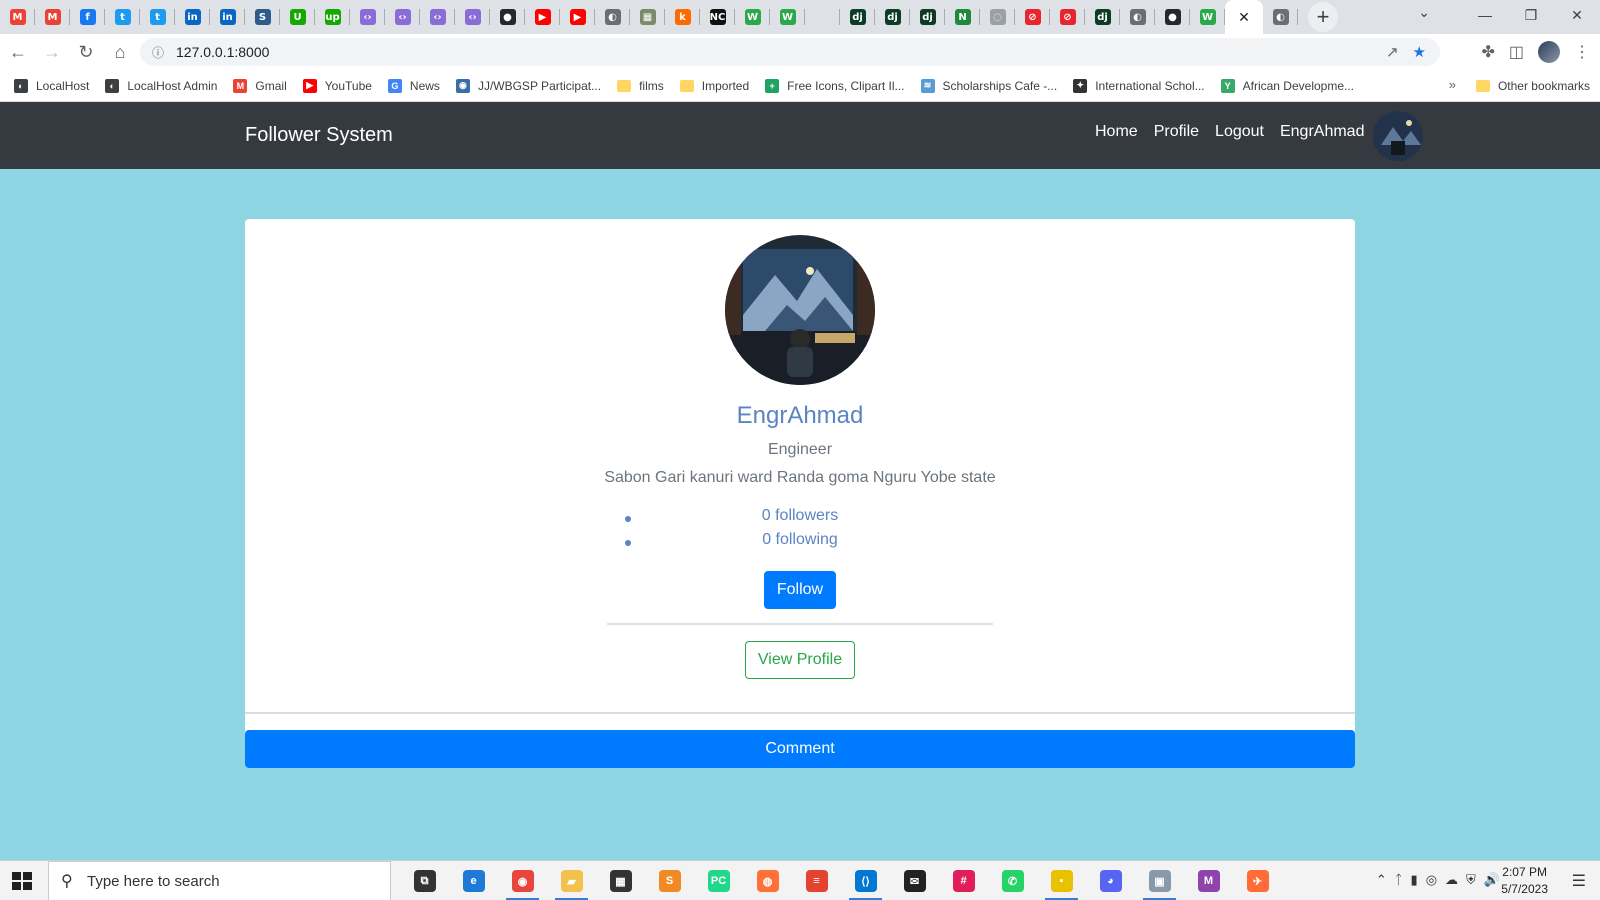 The image size is (1600, 900). Describe the element at coordinates (1398, 136) in the screenshot. I see `nav-avatar` at that location.